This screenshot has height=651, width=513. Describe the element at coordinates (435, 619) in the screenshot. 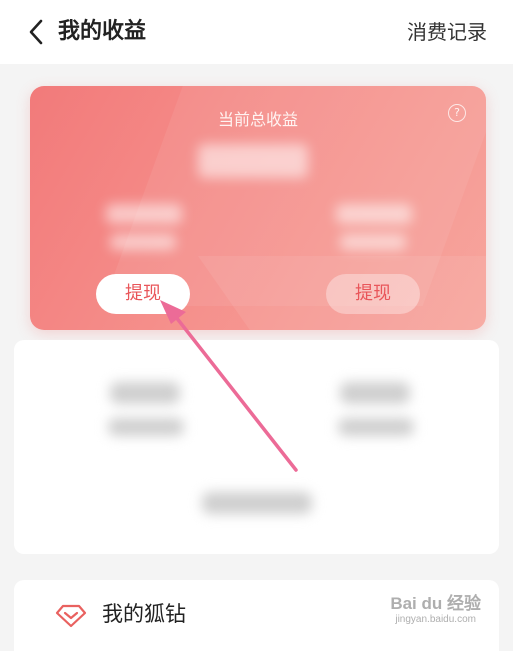

I see `watermark-url: jingyan.baidu.com` at that location.